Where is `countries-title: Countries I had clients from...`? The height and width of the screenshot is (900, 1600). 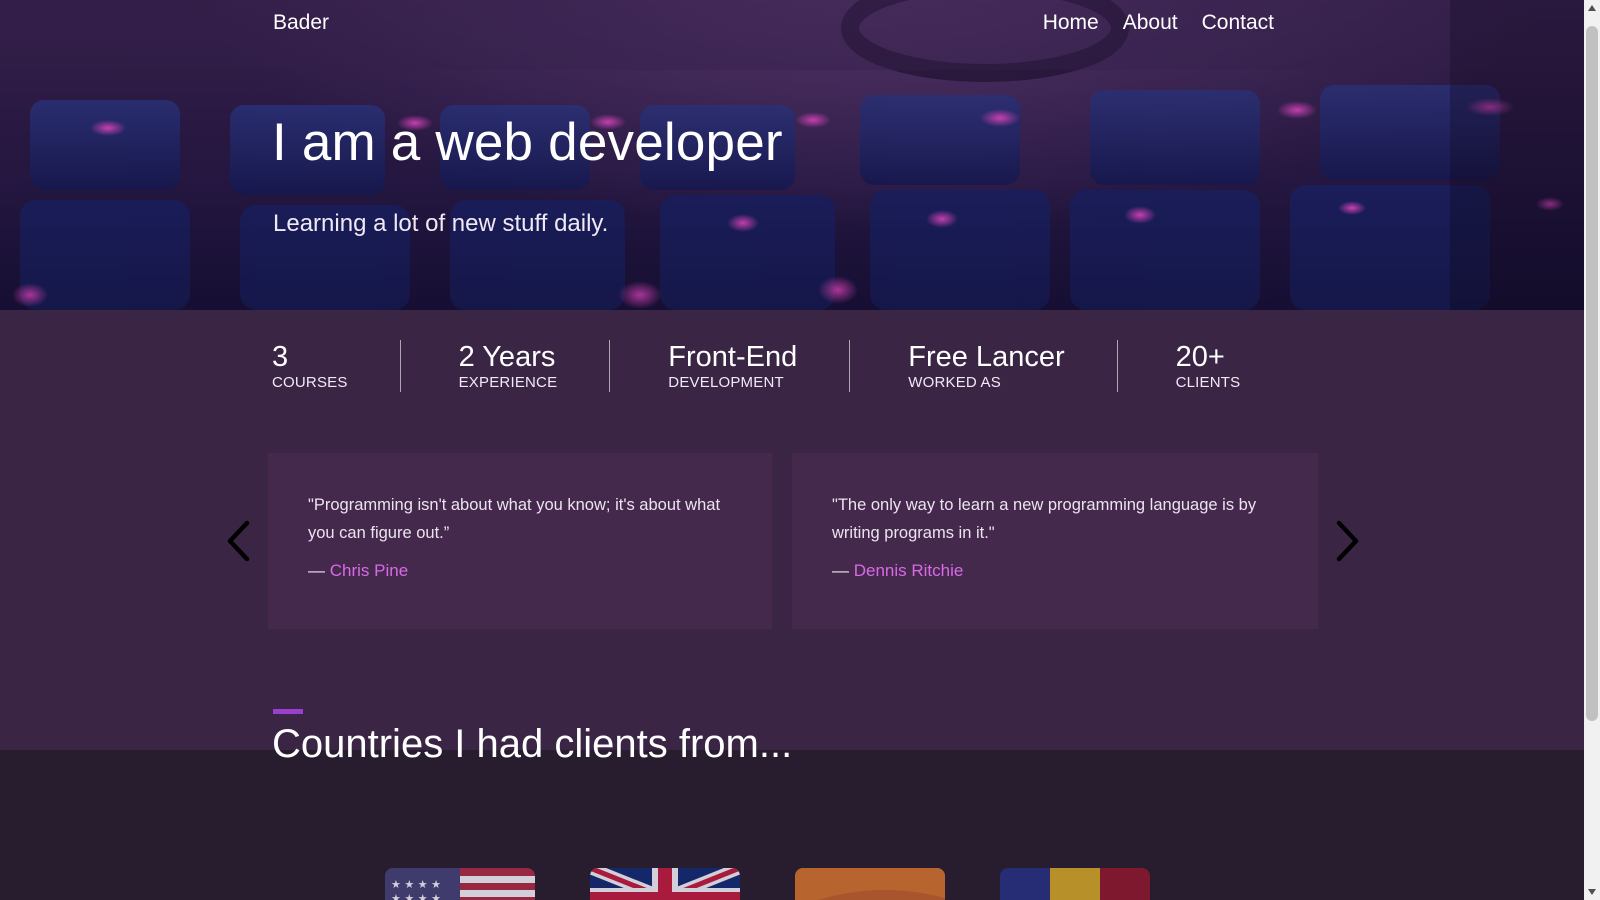 countries-title: Countries I had clients from... is located at coordinates (532, 744).